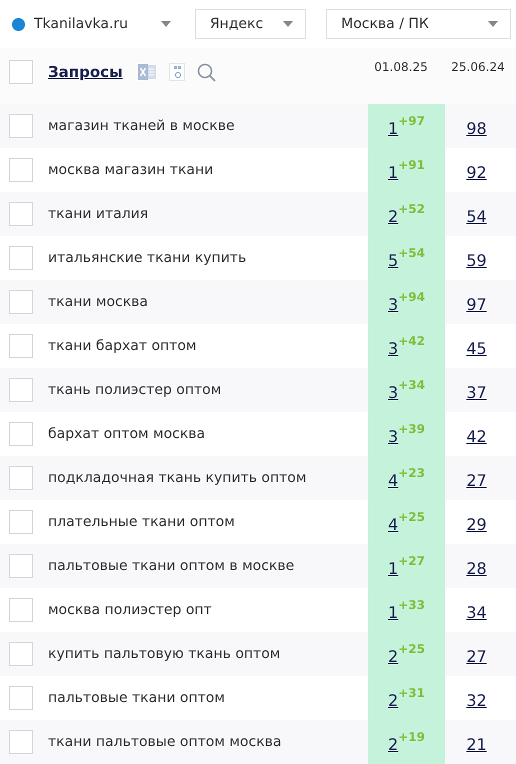  Describe the element at coordinates (476, 128) in the screenshot. I see `previous-position-link: 98` at that location.